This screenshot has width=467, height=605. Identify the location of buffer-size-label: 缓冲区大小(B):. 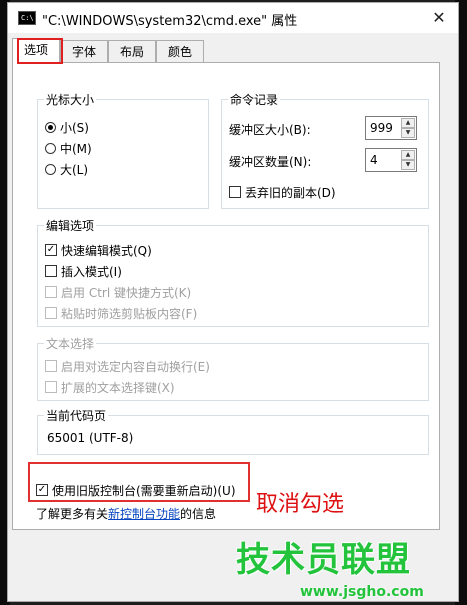
(270, 129).